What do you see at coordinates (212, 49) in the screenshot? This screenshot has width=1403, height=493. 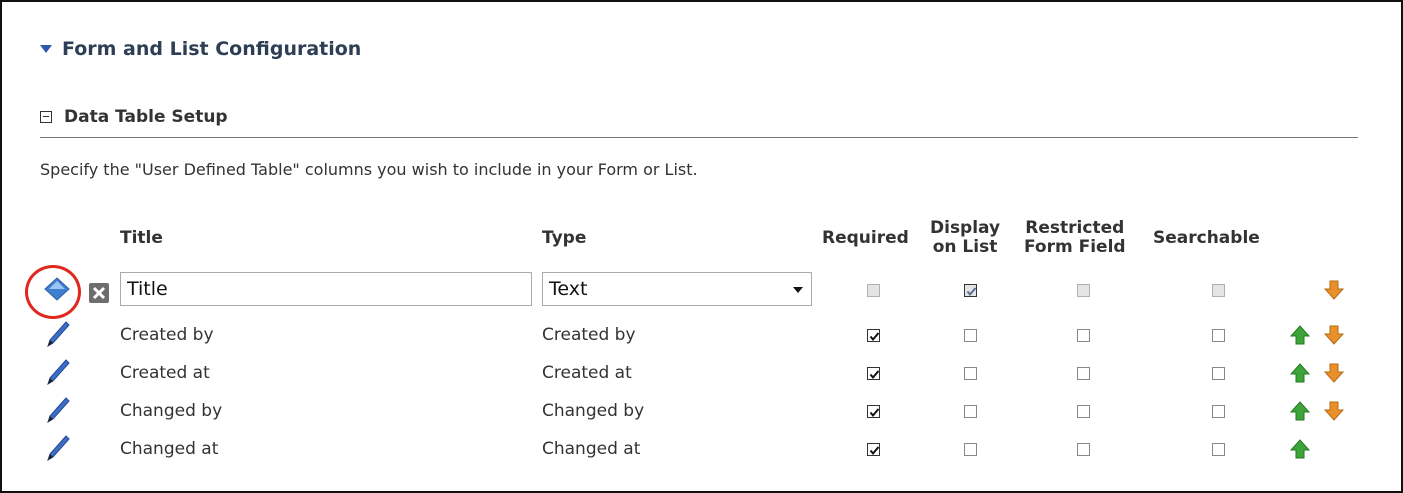 I see `section-title: Form and List Configuration` at bounding box center [212, 49].